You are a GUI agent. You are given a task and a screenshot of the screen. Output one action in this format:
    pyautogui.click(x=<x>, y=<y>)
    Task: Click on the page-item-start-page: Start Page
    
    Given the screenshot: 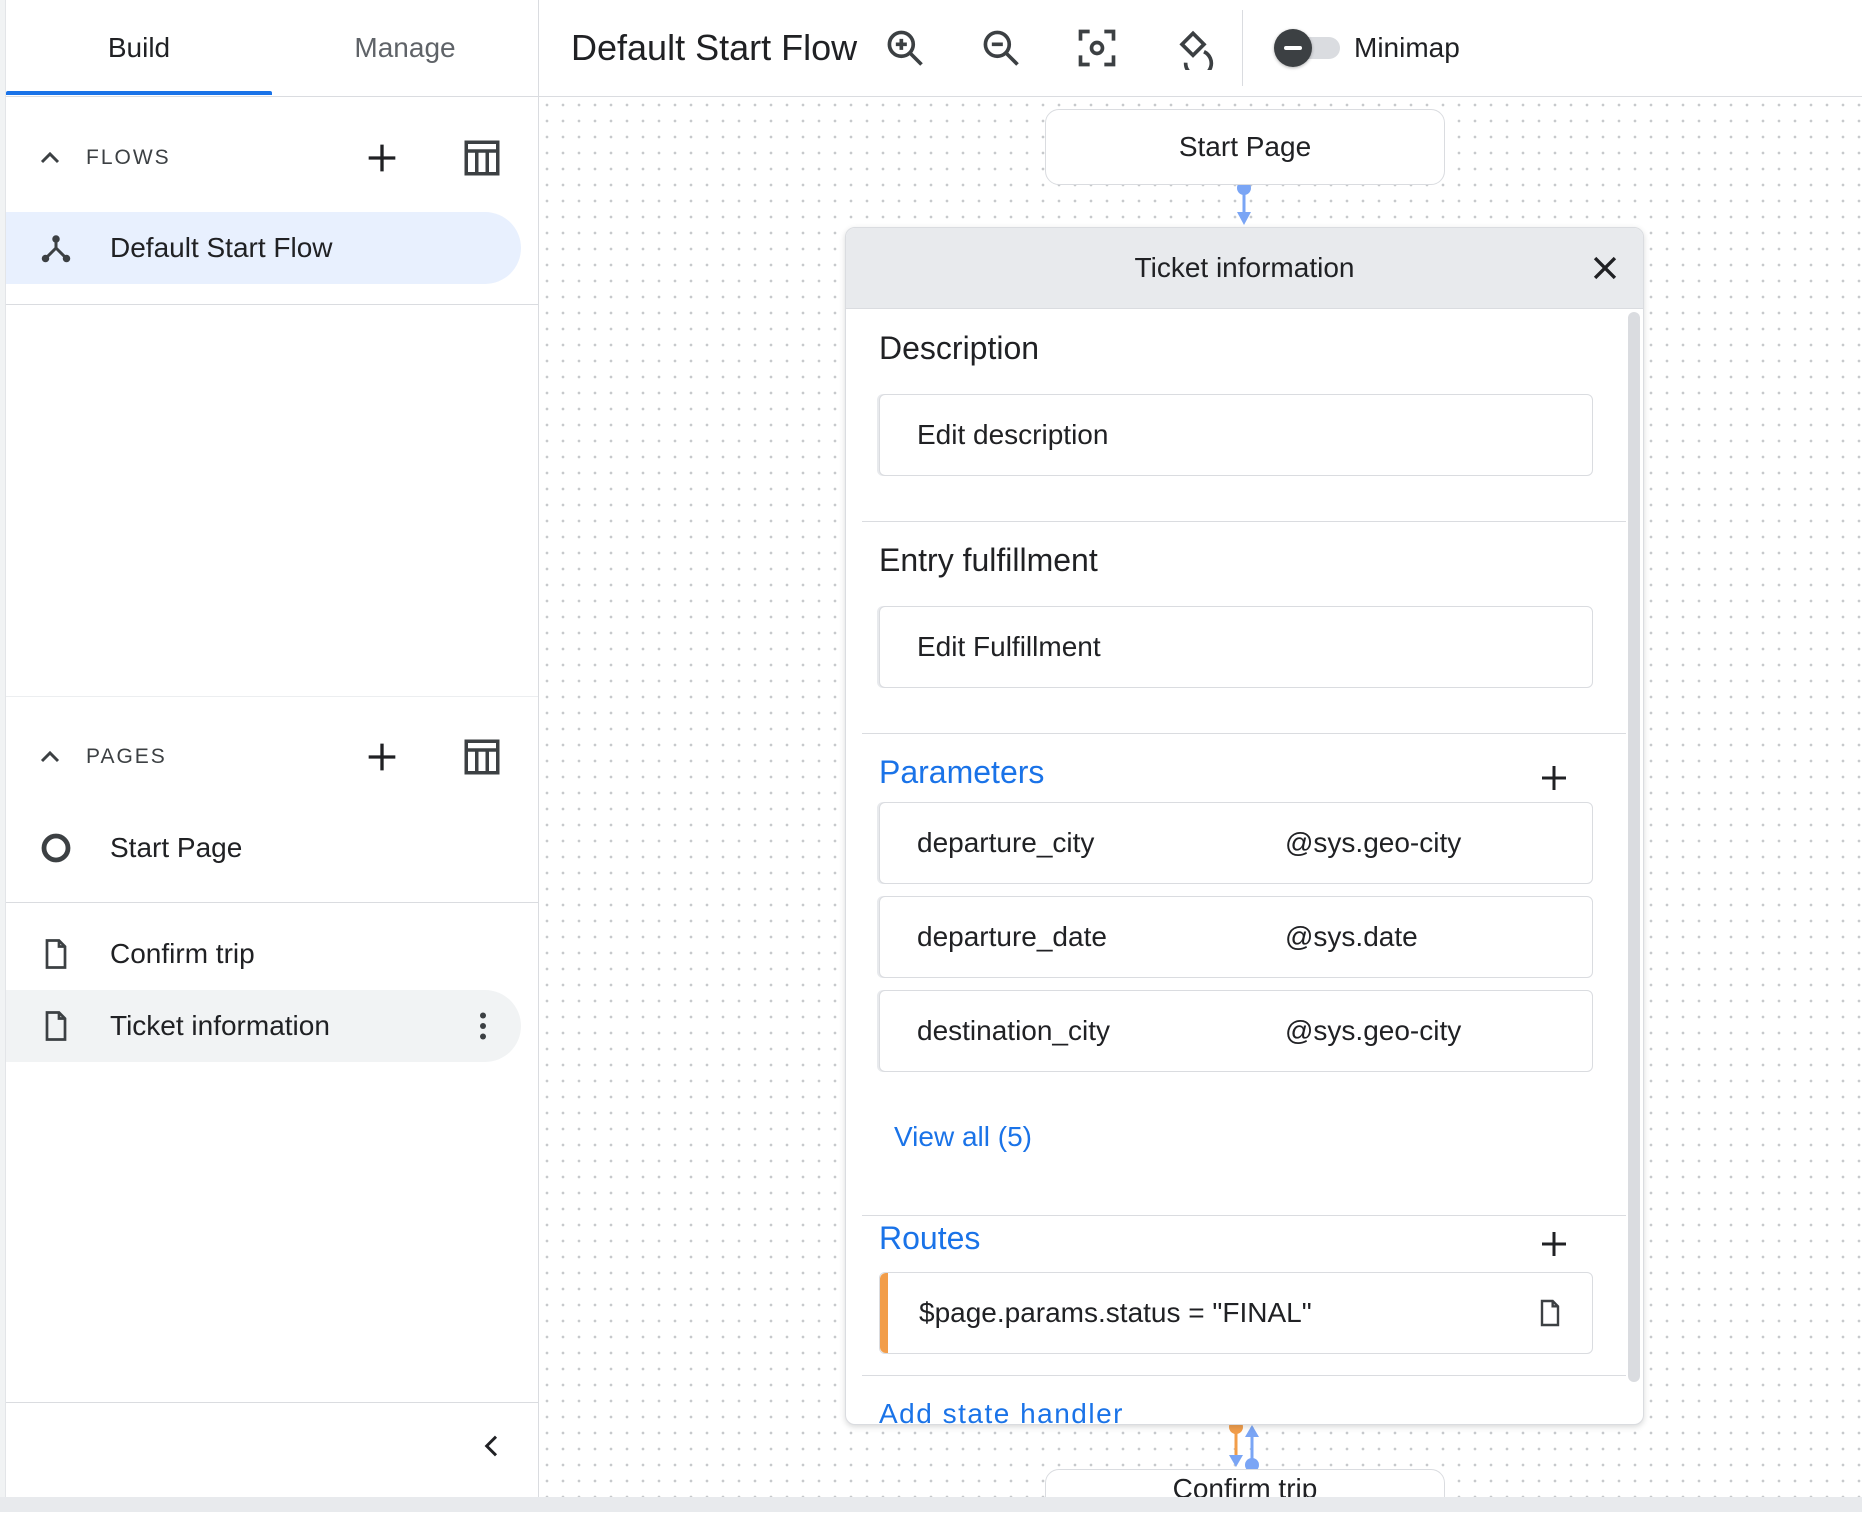 What is the action you would take?
    pyautogui.click(x=263, y=848)
    